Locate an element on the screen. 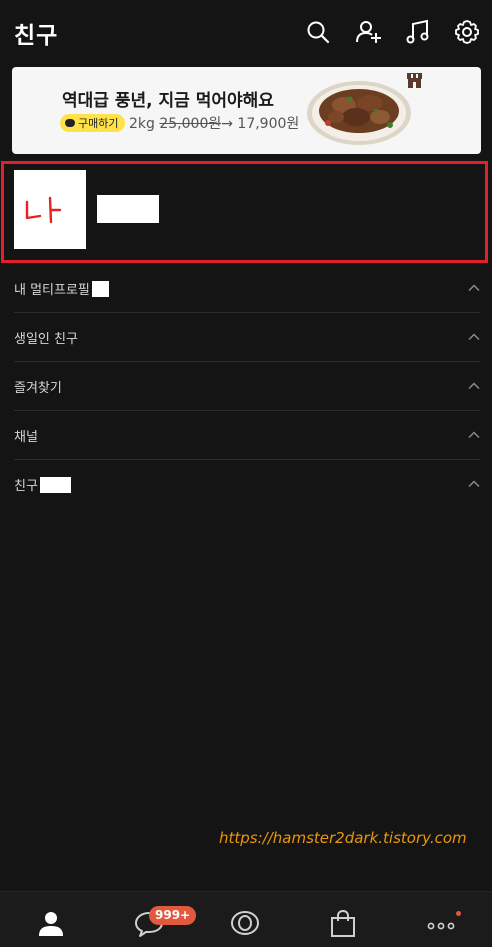 This screenshot has width=492, height=947. avatar-handwritten-label is located at coordinates (43, 210).